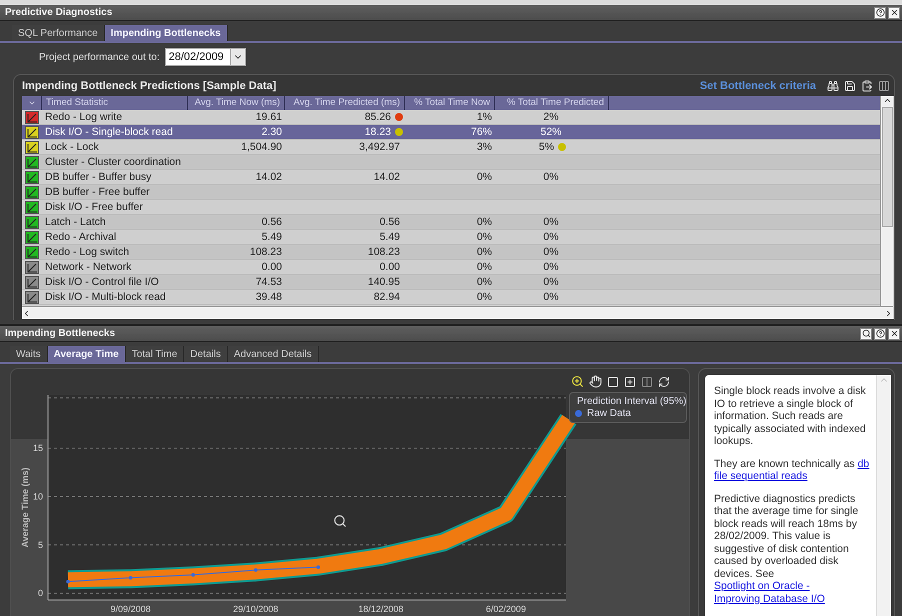 The width and height of the screenshot is (902, 616). What do you see at coordinates (386, 297) in the screenshot?
I see `table-cell-text: 82.94` at bounding box center [386, 297].